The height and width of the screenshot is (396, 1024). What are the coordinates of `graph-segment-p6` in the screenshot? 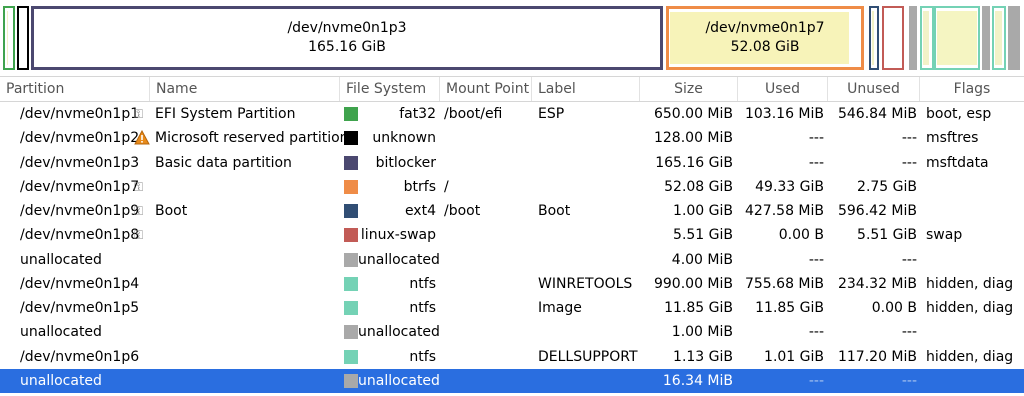 It's located at (999, 38).